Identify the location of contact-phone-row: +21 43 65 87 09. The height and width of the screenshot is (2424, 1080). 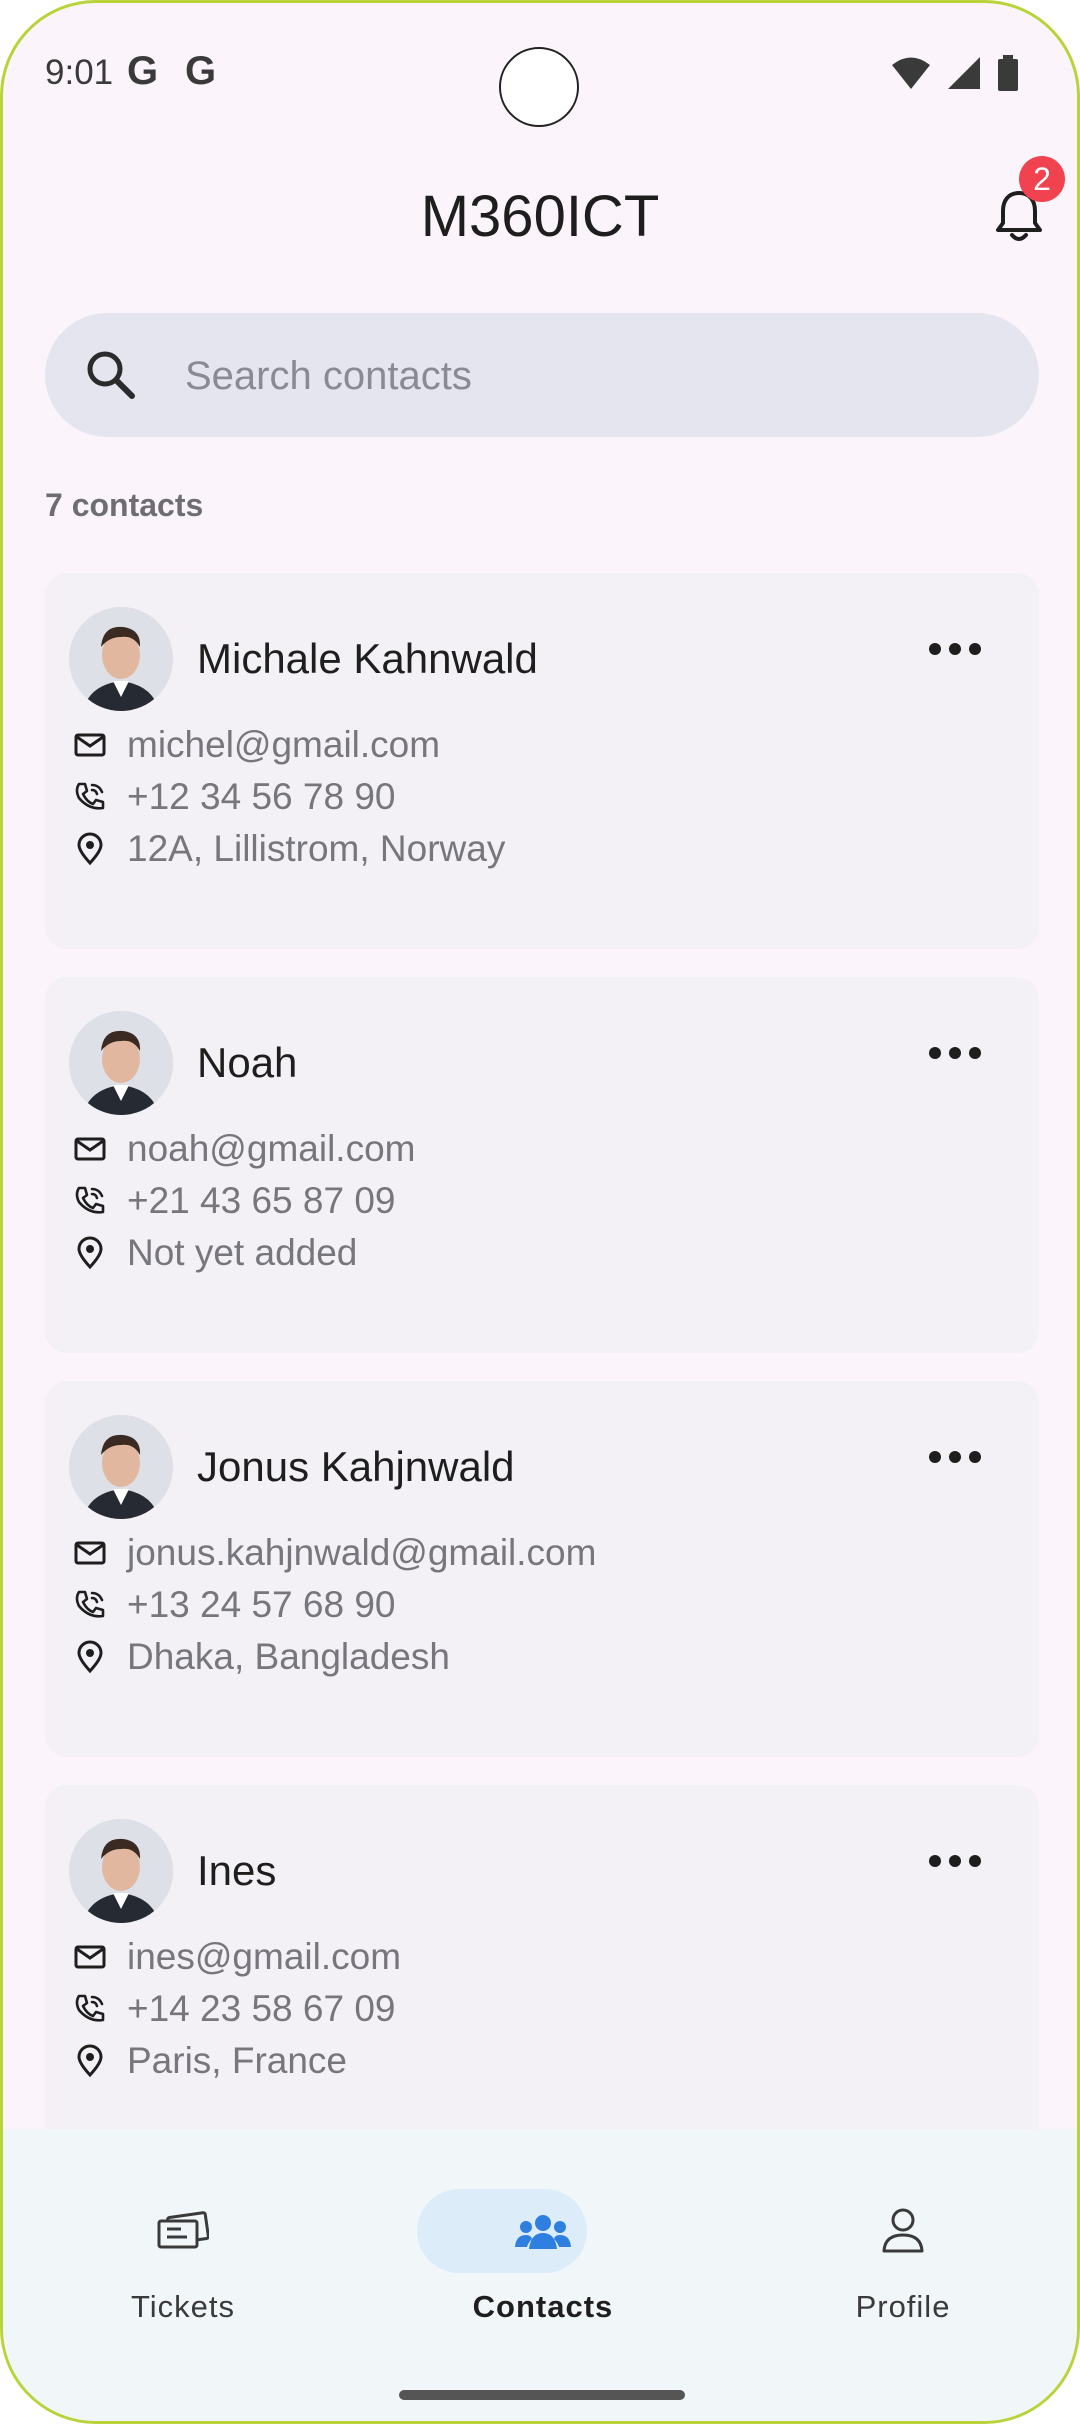
(234, 1200).